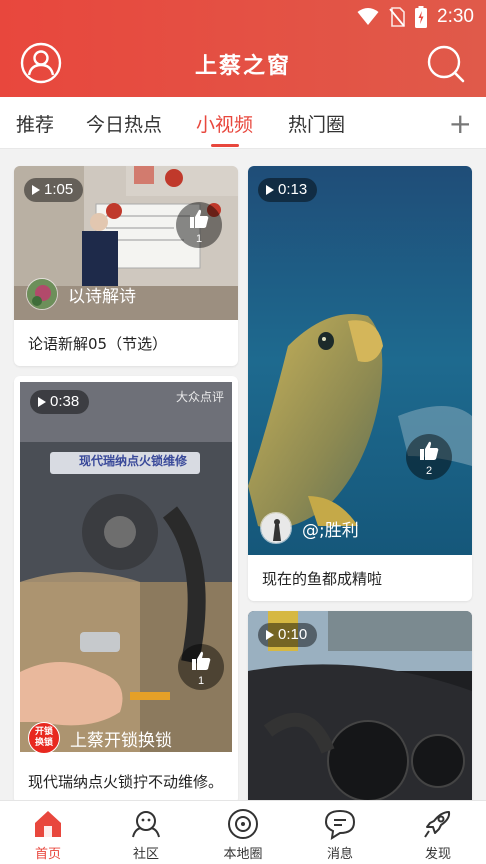 This screenshot has width=486, height=864. Describe the element at coordinates (102, 296) in the screenshot. I see `author-name: 以诗解诗` at that location.